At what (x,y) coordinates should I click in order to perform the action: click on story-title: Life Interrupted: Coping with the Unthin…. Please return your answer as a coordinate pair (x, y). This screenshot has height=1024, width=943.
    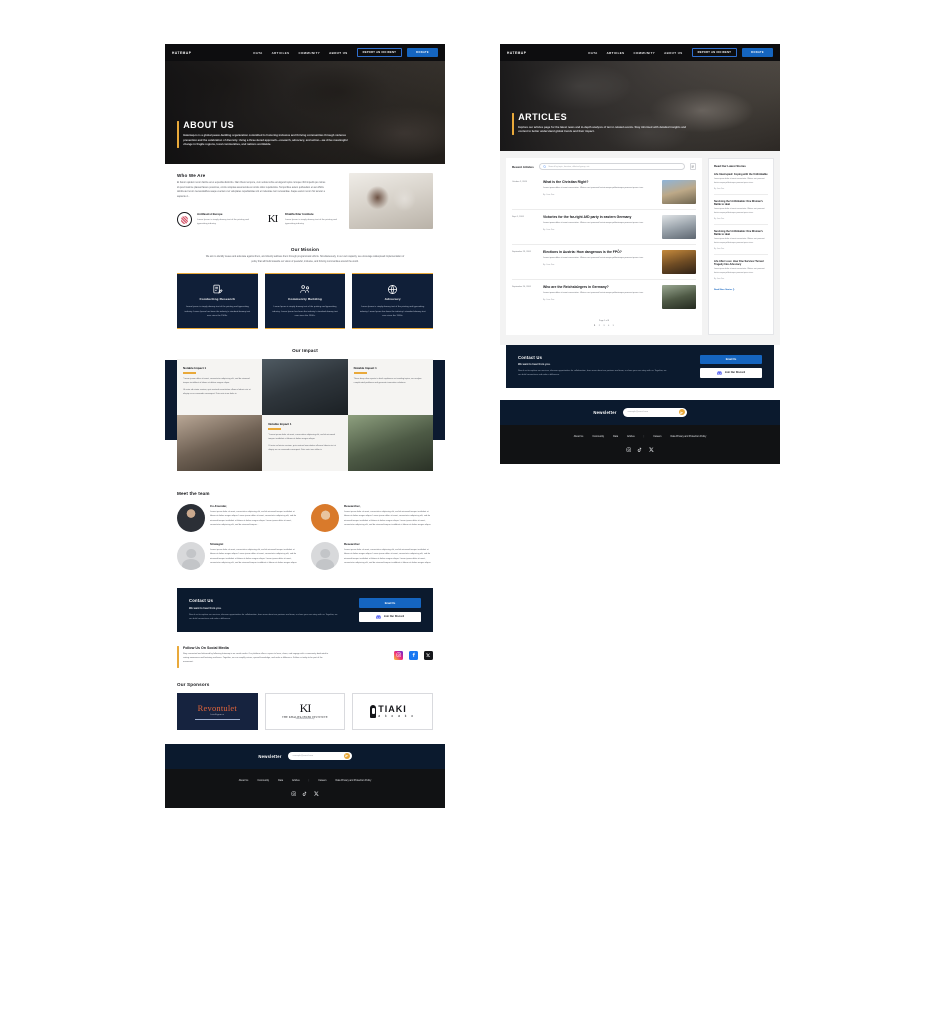
    Looking at the image, I should click on (741, 174).